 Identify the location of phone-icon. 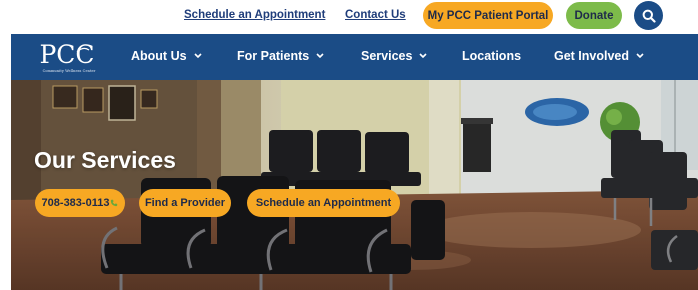
(114, 203).